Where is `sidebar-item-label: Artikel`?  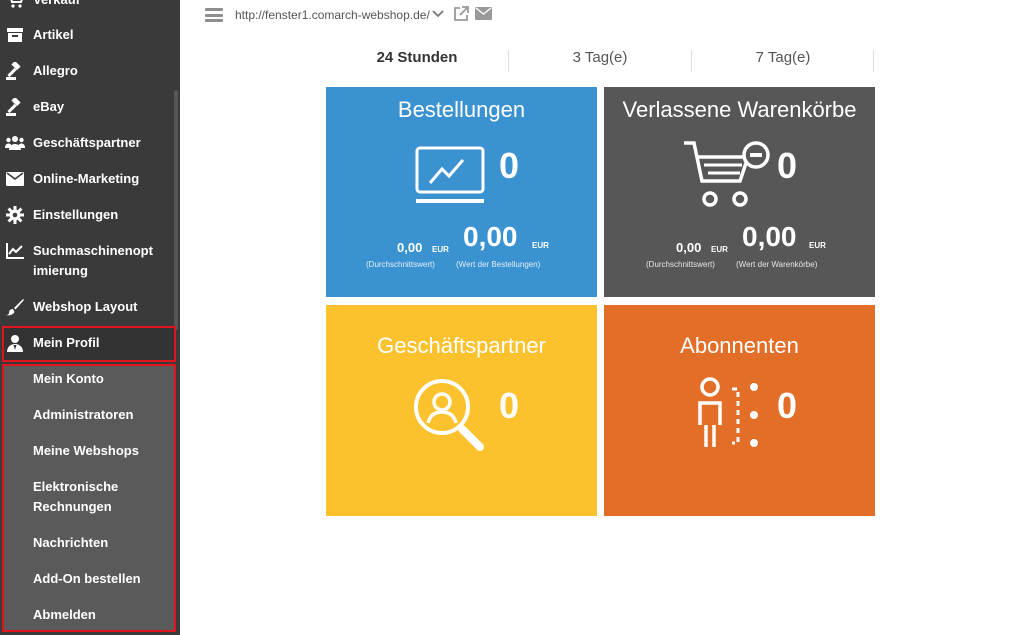
sidebar-item-label: Artikel is located at coordinates (53, 34).